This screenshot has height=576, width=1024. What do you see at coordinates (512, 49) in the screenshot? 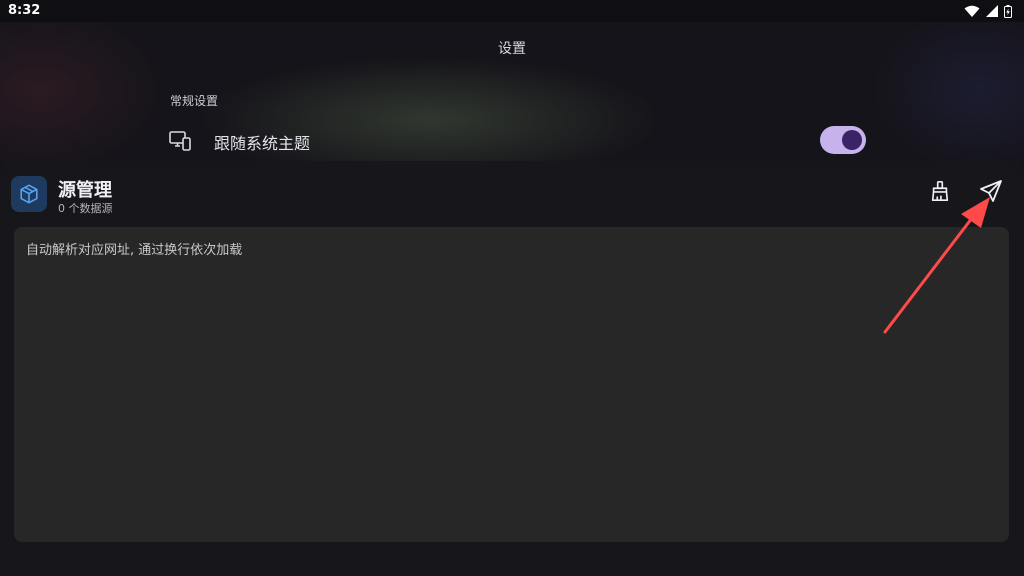
I see `page-title: 设置` at bounding box center [512, 49].